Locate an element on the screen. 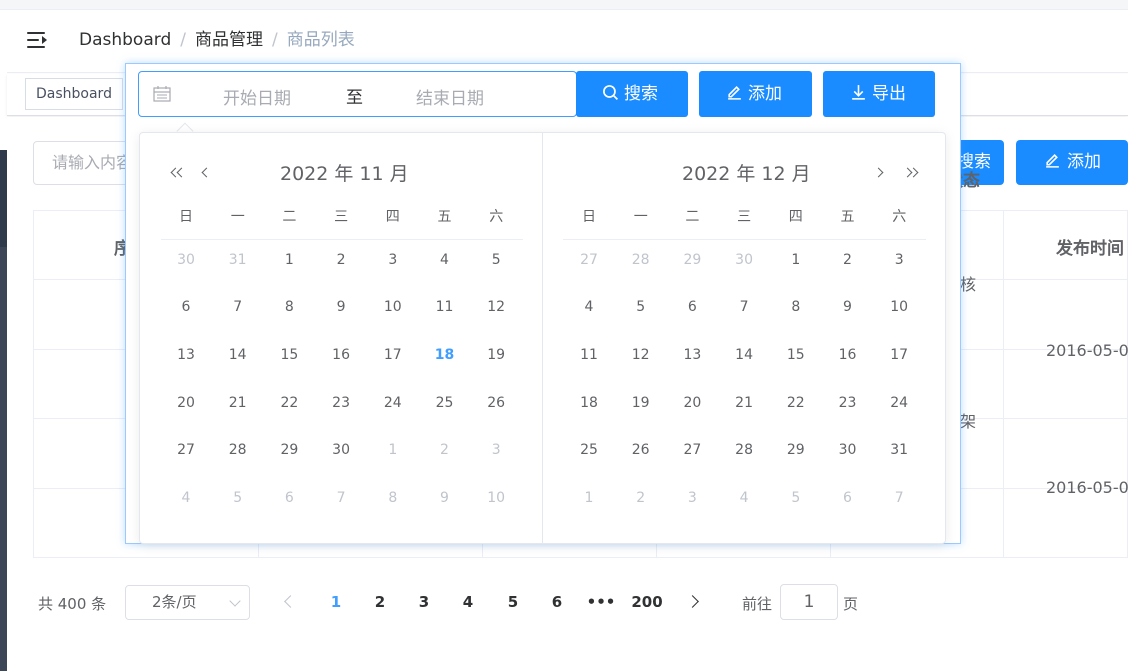 The width and height of the screenshot is (1128, 671). page-number: 1 is located at coordinates (336, 602).